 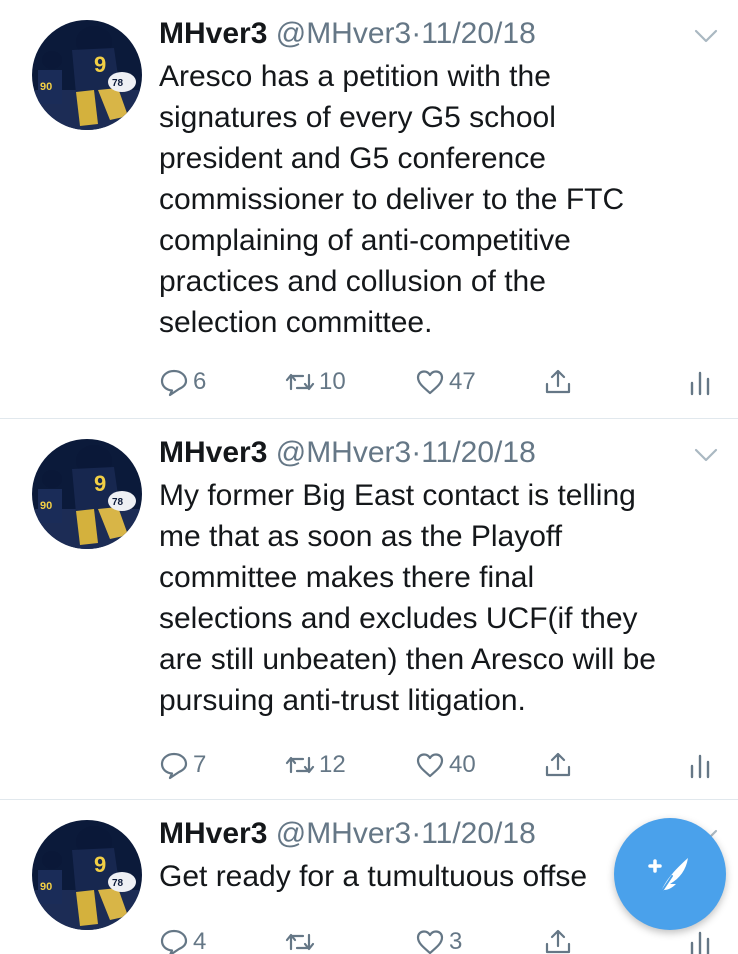 What do you see at coordinates (445, 382) in the screenshot?
I see `like-button: 47` at bounding box center [445, 382].